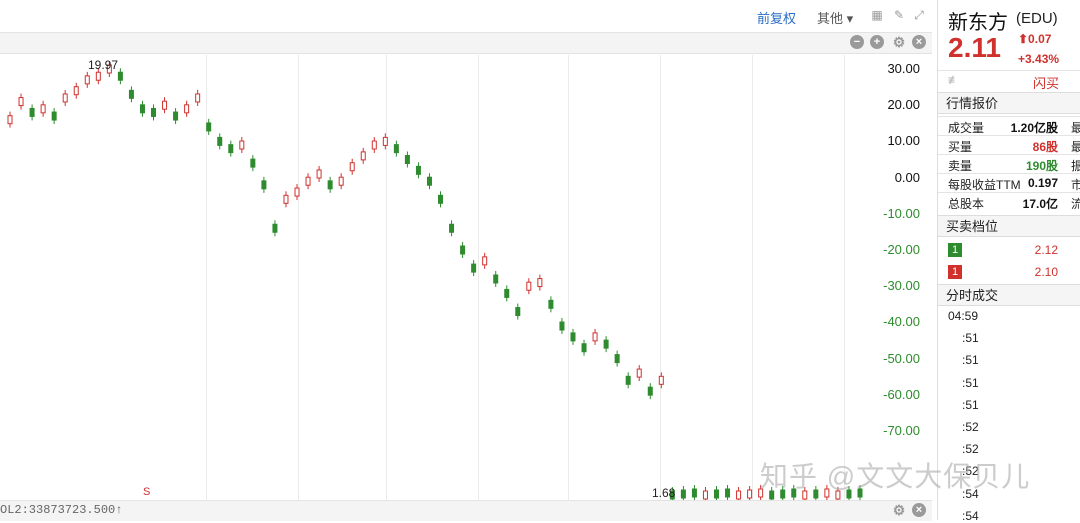  I want to click on quote-label: 成交量, so click(966, 128).